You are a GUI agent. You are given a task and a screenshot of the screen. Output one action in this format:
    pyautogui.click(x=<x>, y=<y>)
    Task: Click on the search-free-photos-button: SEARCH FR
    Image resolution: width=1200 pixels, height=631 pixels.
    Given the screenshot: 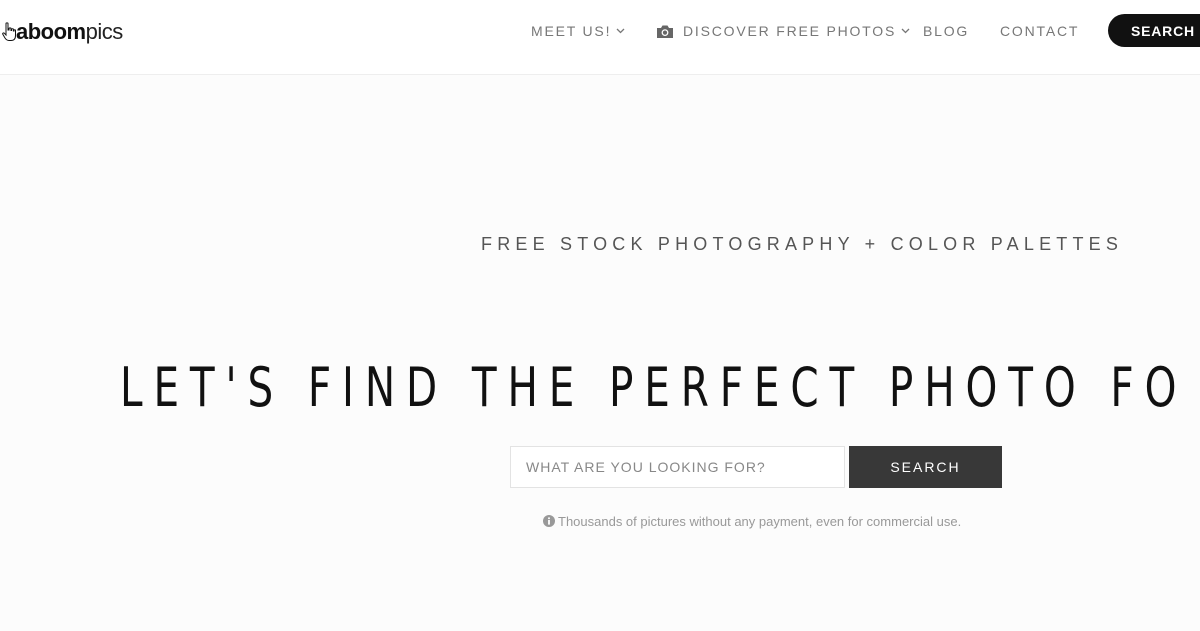 What is the action you would take?
    pyautogui.click(x=1154, y=30)
    